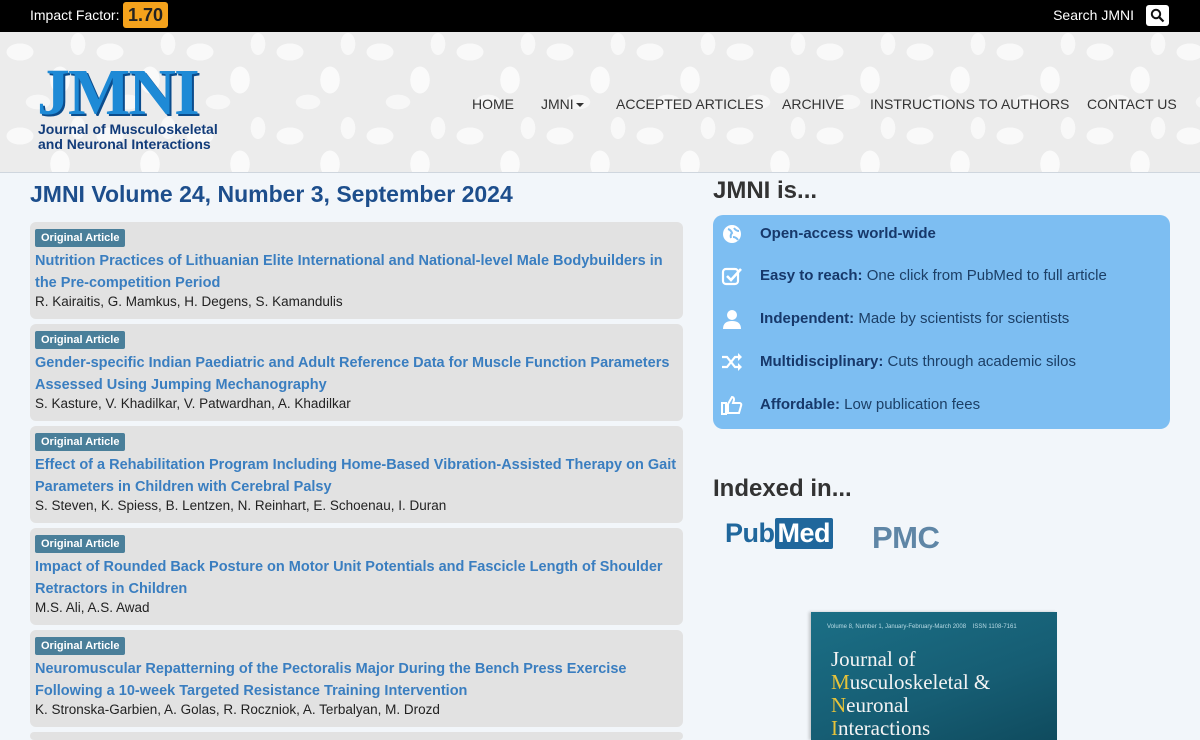  What do you see at coordinates (807, 318) in the screenshot?
I see `feature-bold: Independent:` at bounding box center [807, 318].